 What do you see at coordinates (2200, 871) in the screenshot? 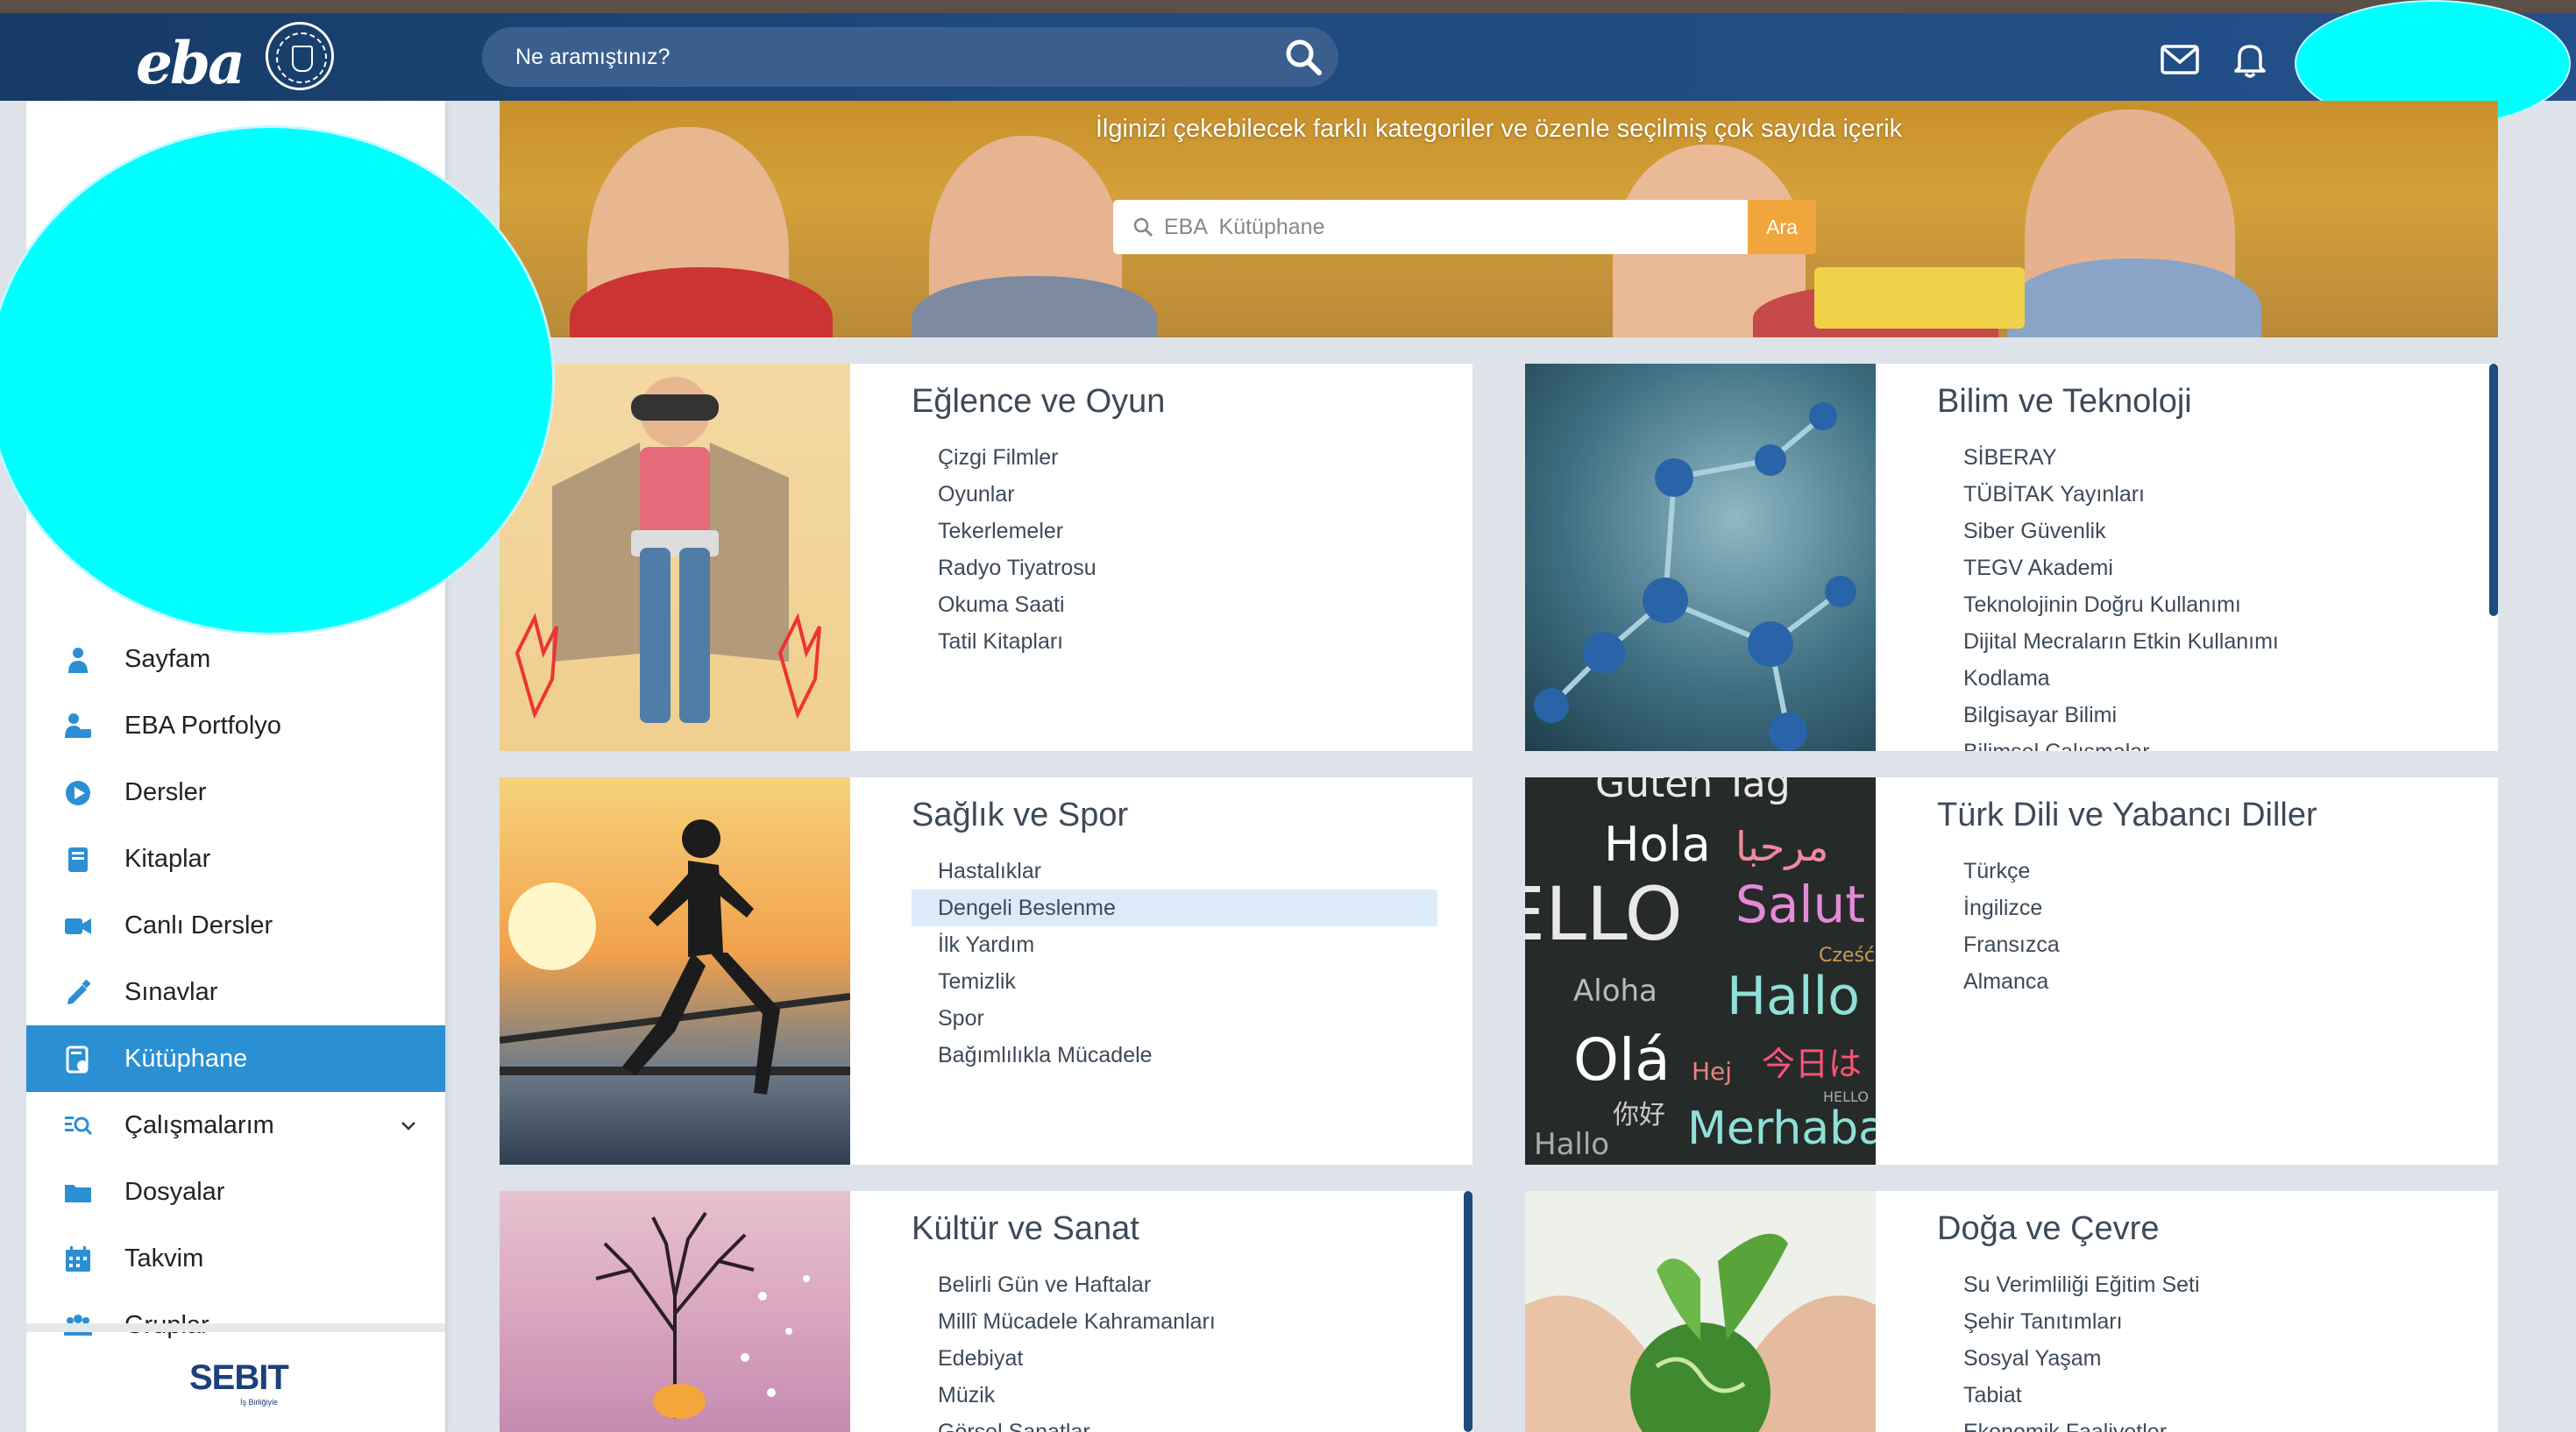
I see `category-link: Türkçe` at bounding box center [2200, 871].